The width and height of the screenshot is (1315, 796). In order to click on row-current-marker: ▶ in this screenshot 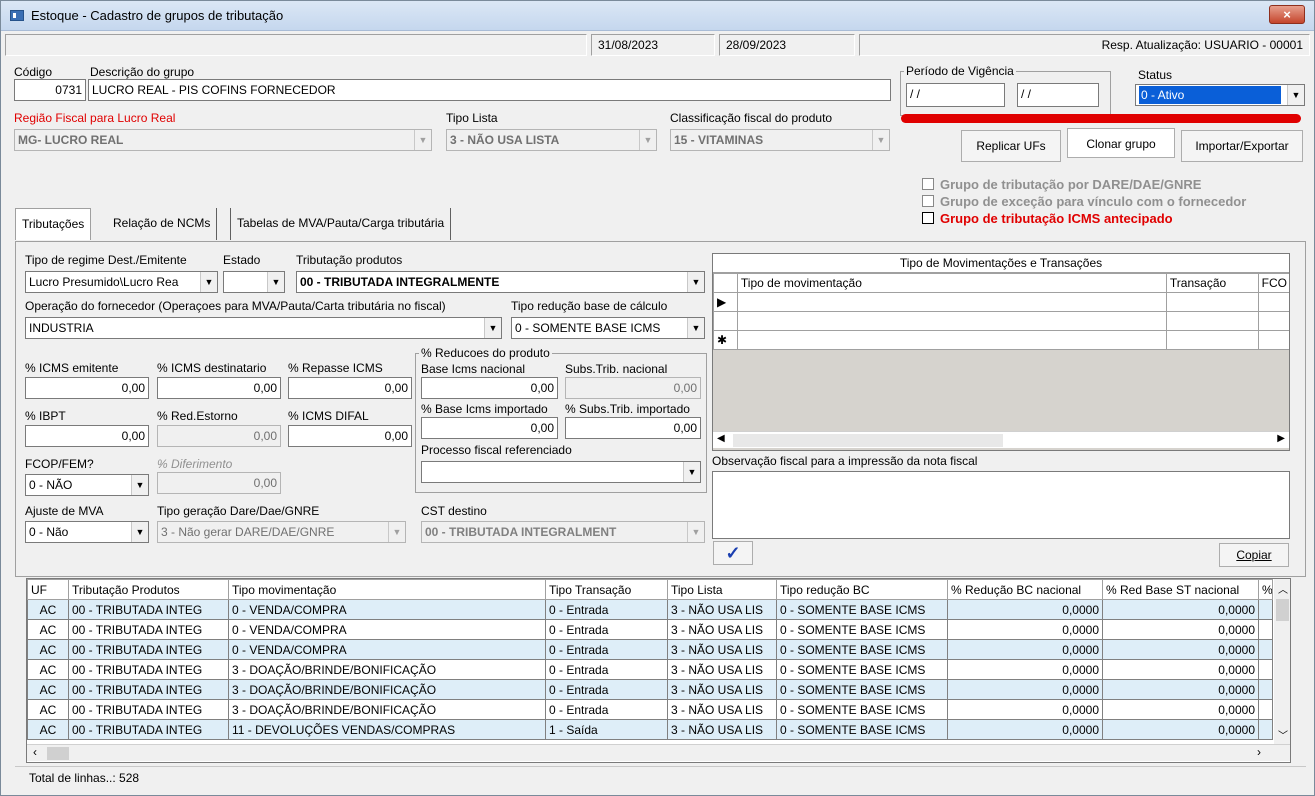, I will do `click(725, 302)`.